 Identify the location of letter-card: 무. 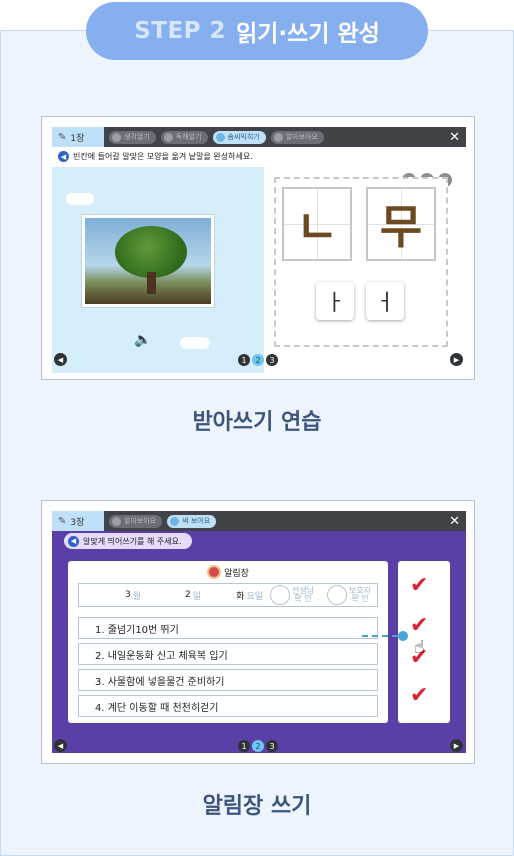
(401, 224).